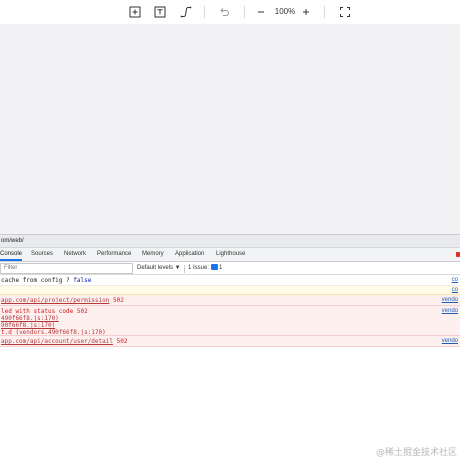 The height and width of the screenshot is (460, 460). What do you see at coordinates (44, 311) in the screenshot?
I see `error-message: led with status code 502` at bounding box center [44, 311].